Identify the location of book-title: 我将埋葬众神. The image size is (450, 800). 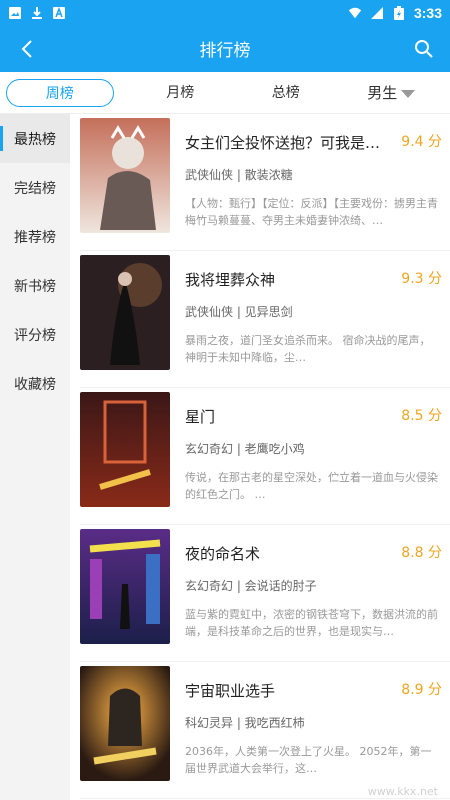
(290, 279).